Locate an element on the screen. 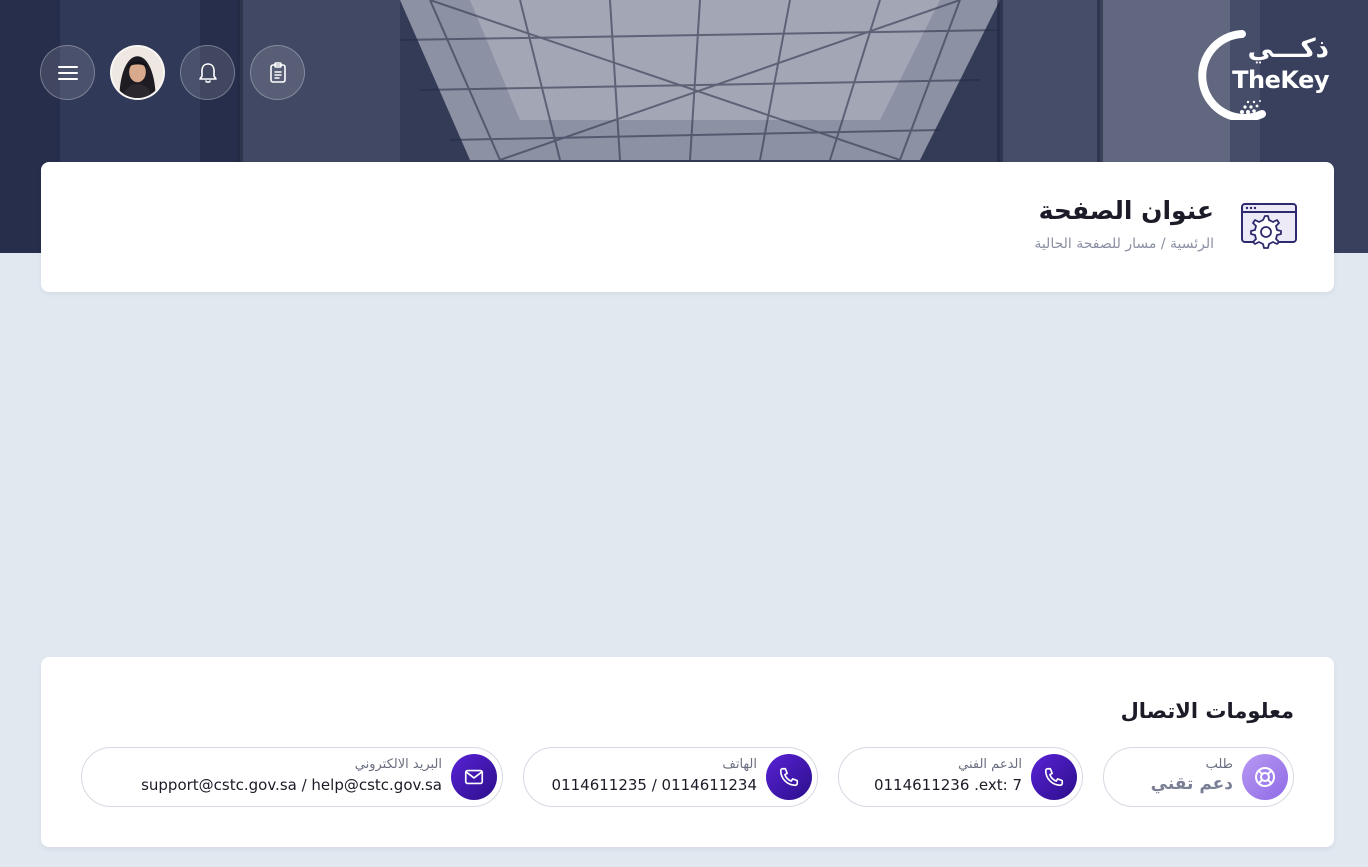  email-value: support@cstc.gov.sa / help@cstc.gov.sa is located at coordinates (291, 785).